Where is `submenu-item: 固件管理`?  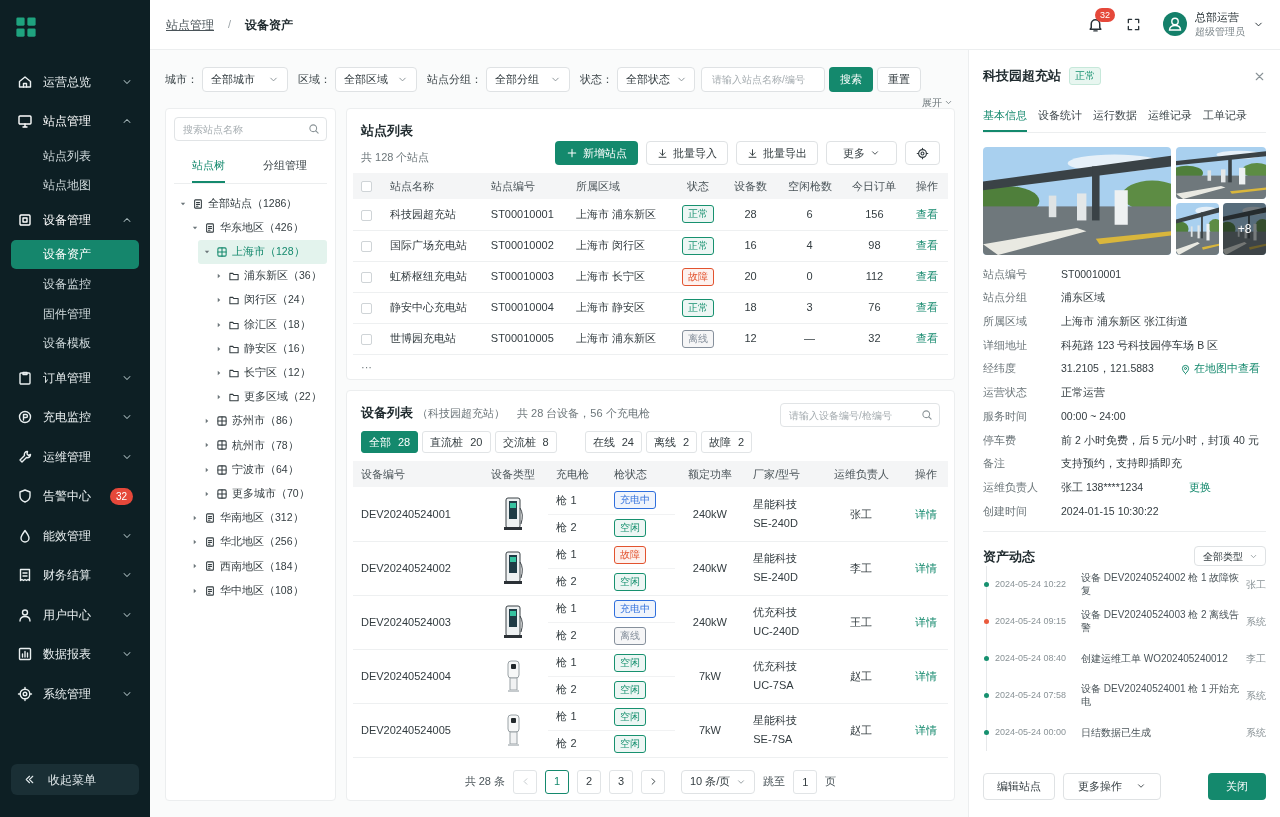 submenu-item: 固件管理 is located at coordinates (75, 313).